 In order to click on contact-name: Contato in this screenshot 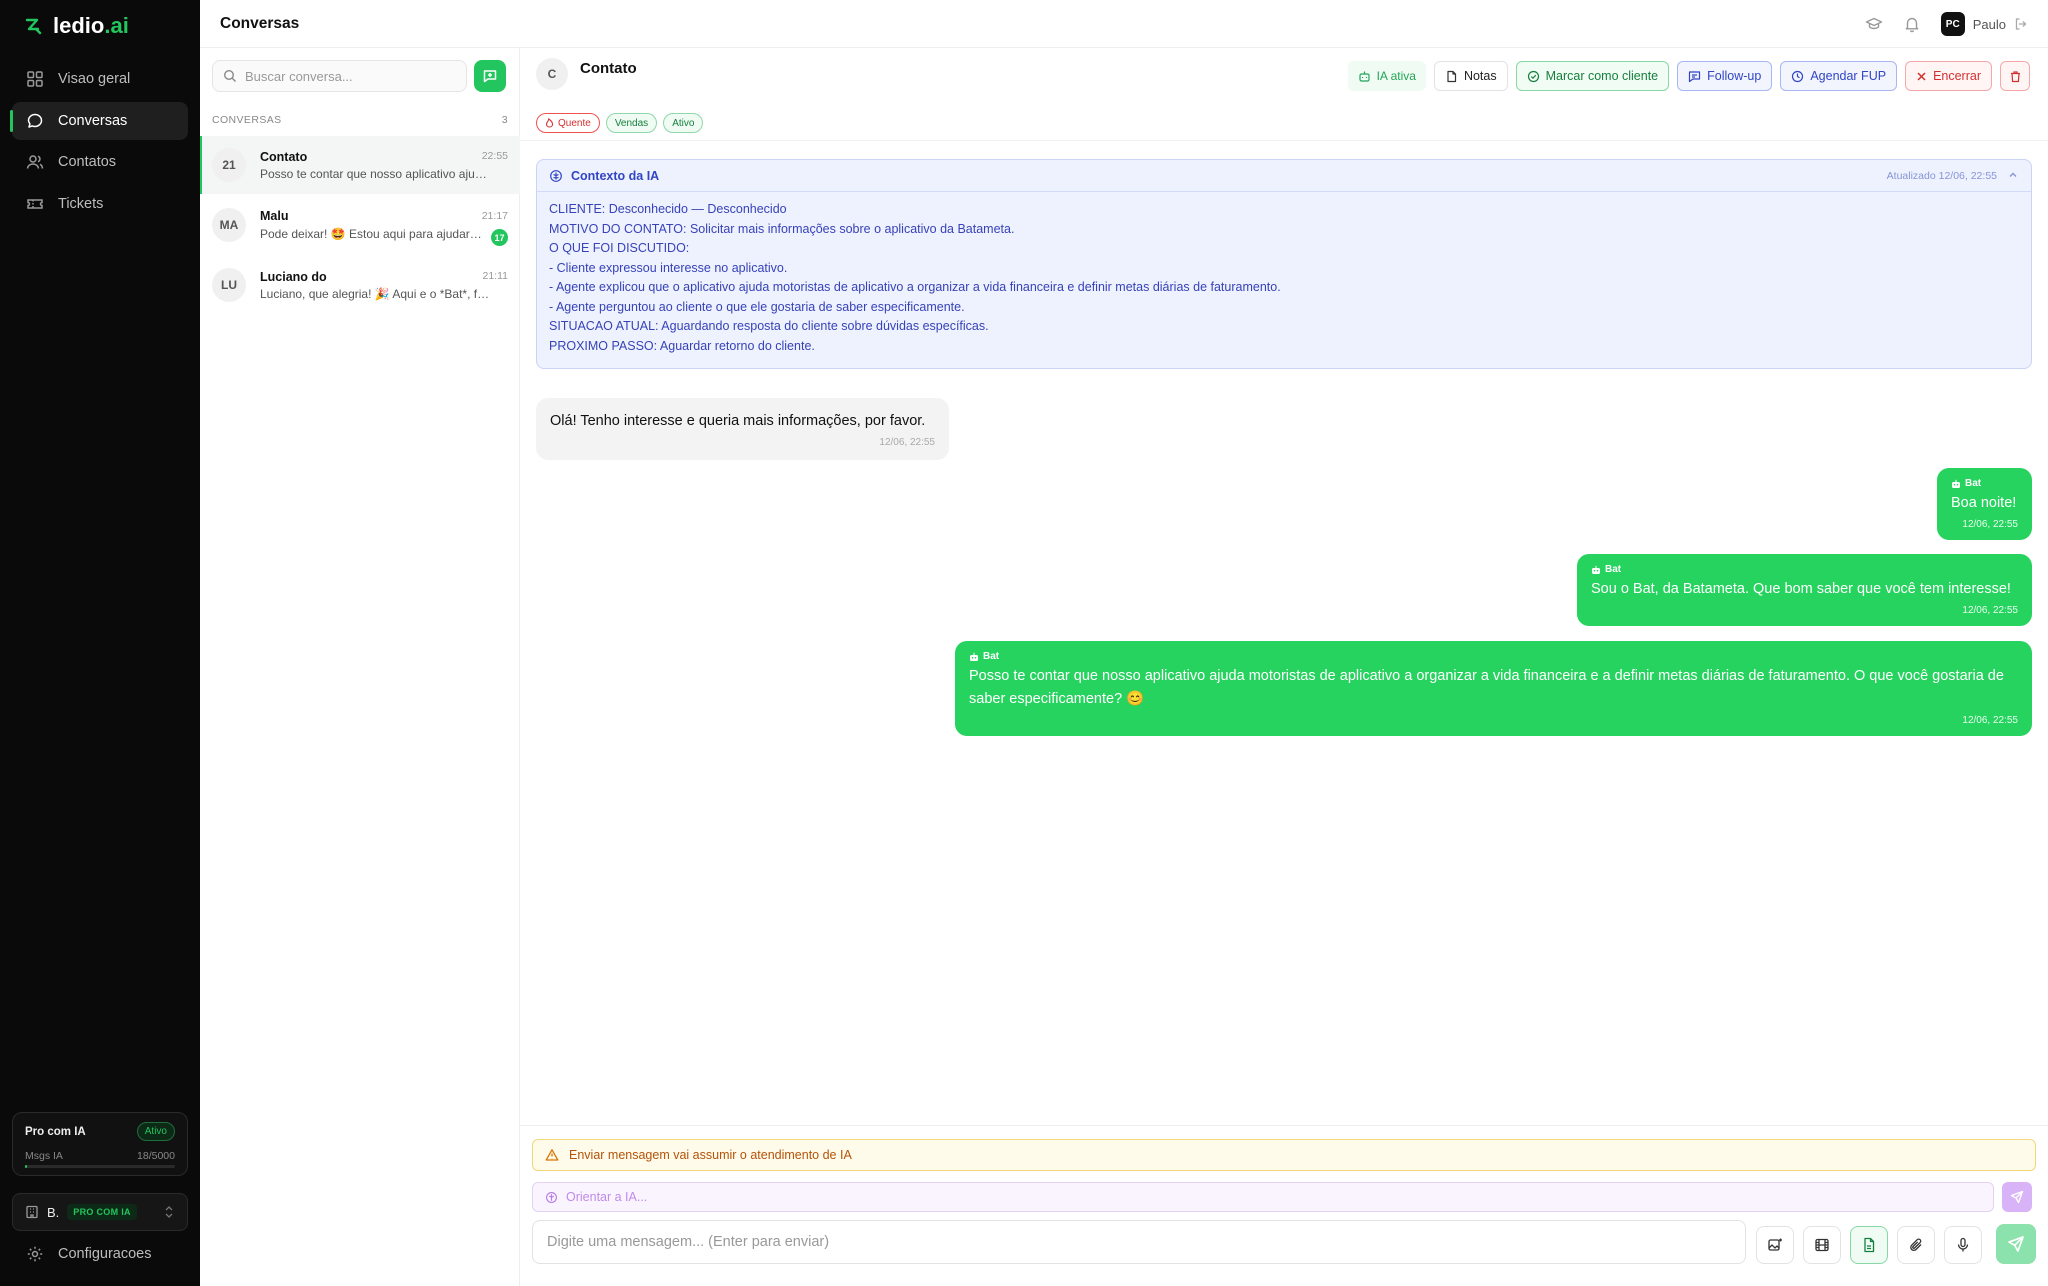, I will do `click(608, 68)`.